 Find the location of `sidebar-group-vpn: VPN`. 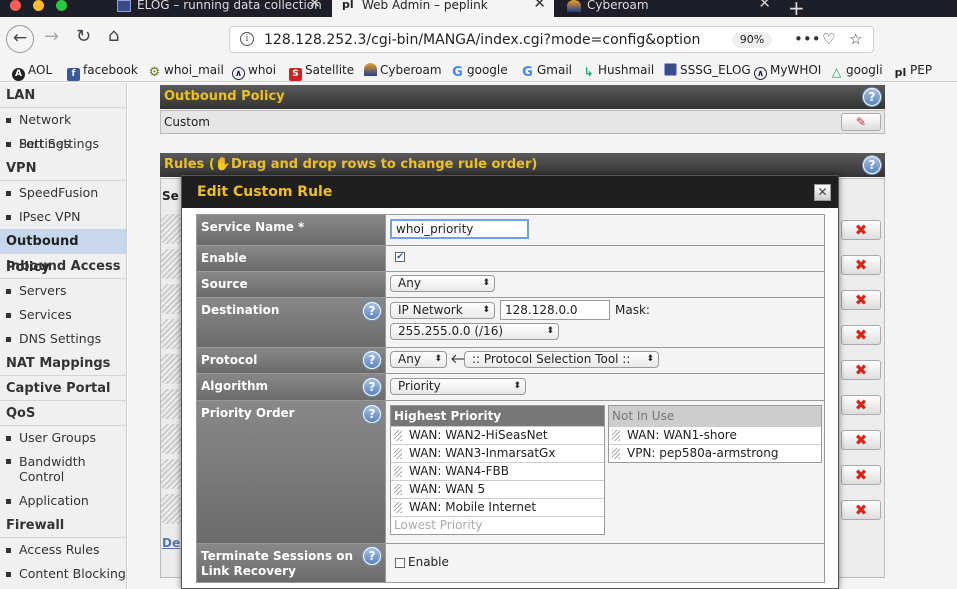

sidebar-group-vpn: VPN is located at coordinates (63, 168).